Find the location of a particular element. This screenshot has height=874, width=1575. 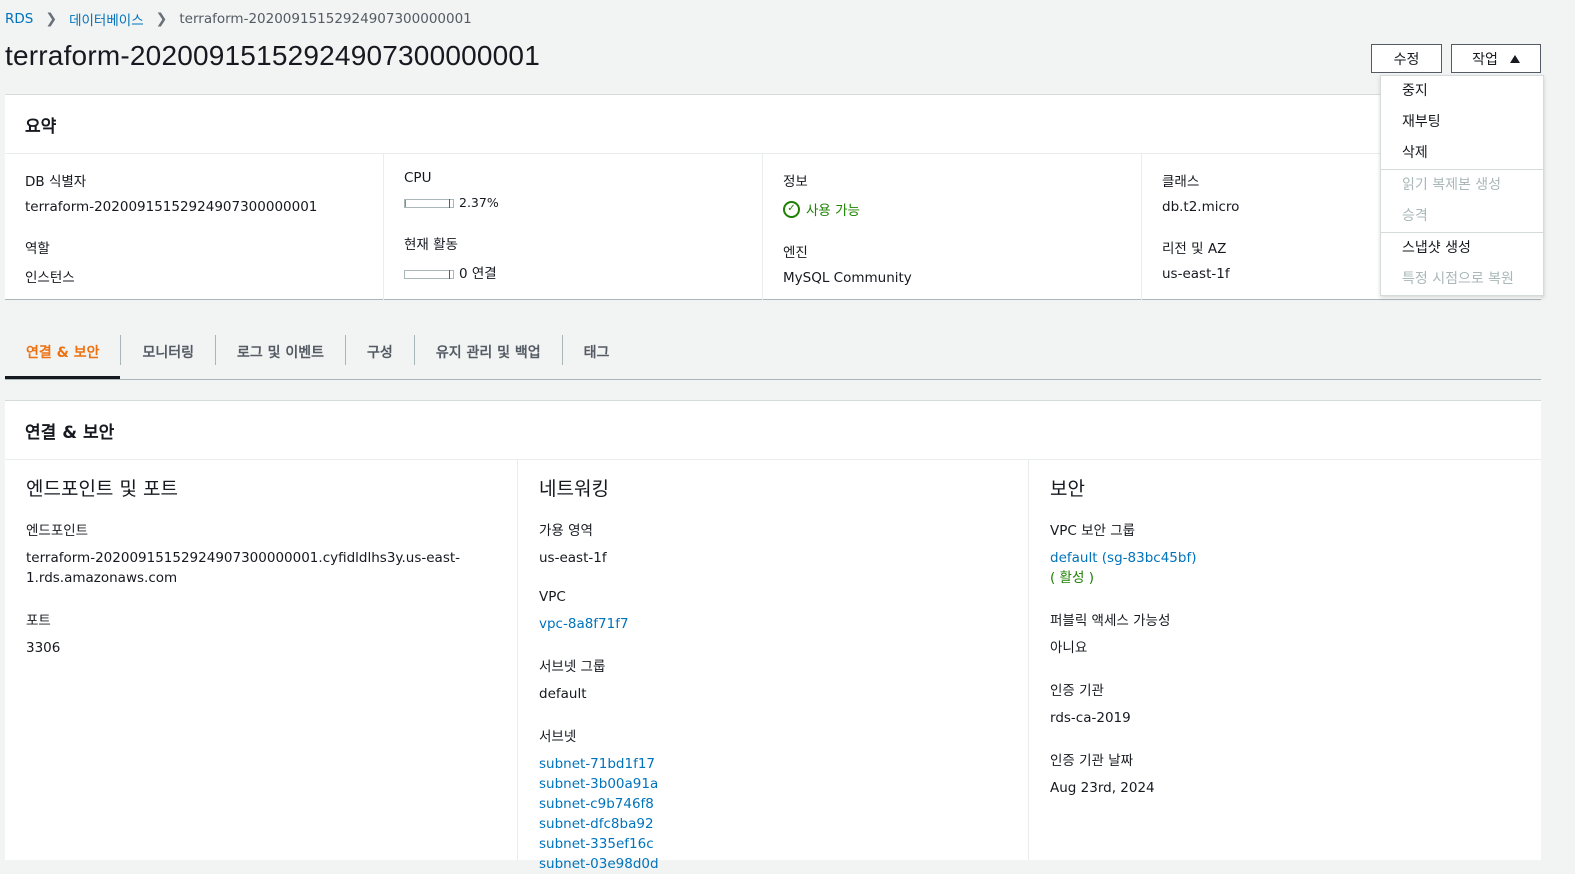

subnet-group-label: 서브넷 그룹 is located at coordinates (572, 667).